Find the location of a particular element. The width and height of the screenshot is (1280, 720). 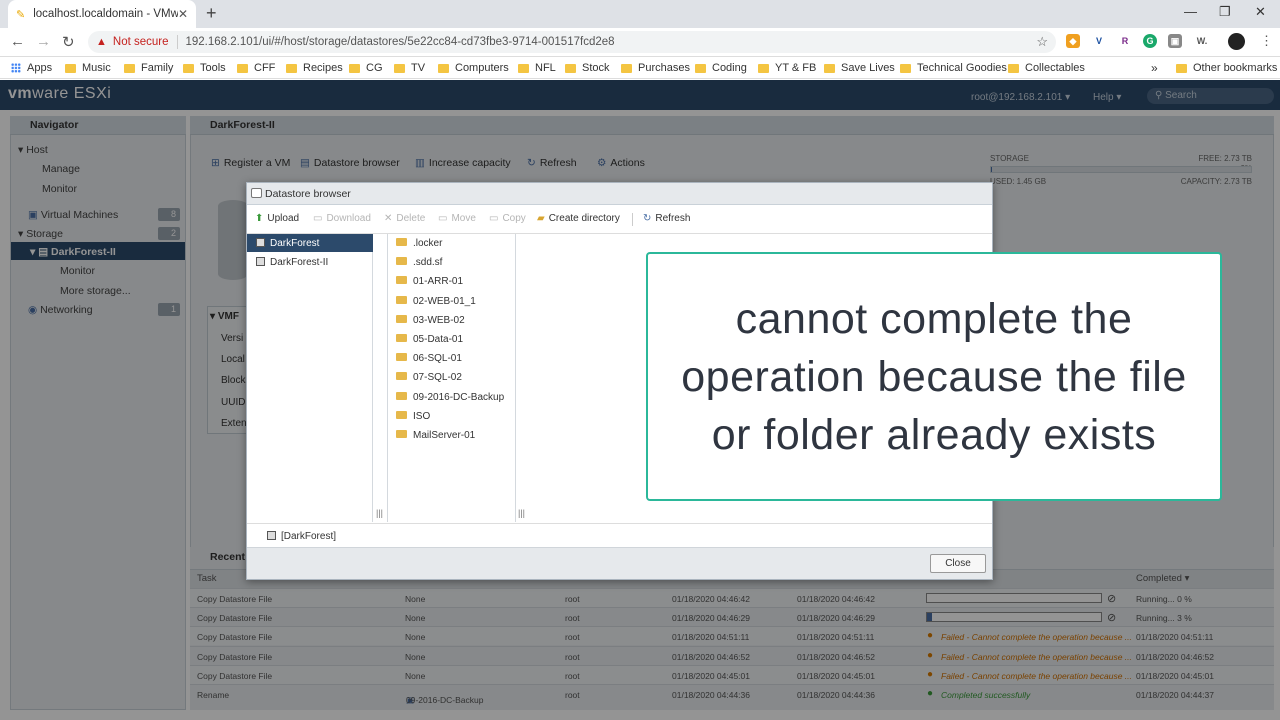

folder-item: 06-SQL-01 is located at coordinates (429, 358).